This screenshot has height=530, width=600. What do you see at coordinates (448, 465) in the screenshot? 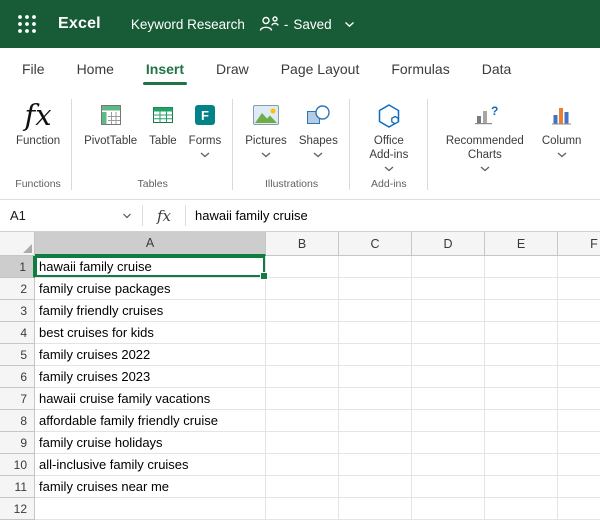
I see `cell-D10` at bounding box center [448, 465].